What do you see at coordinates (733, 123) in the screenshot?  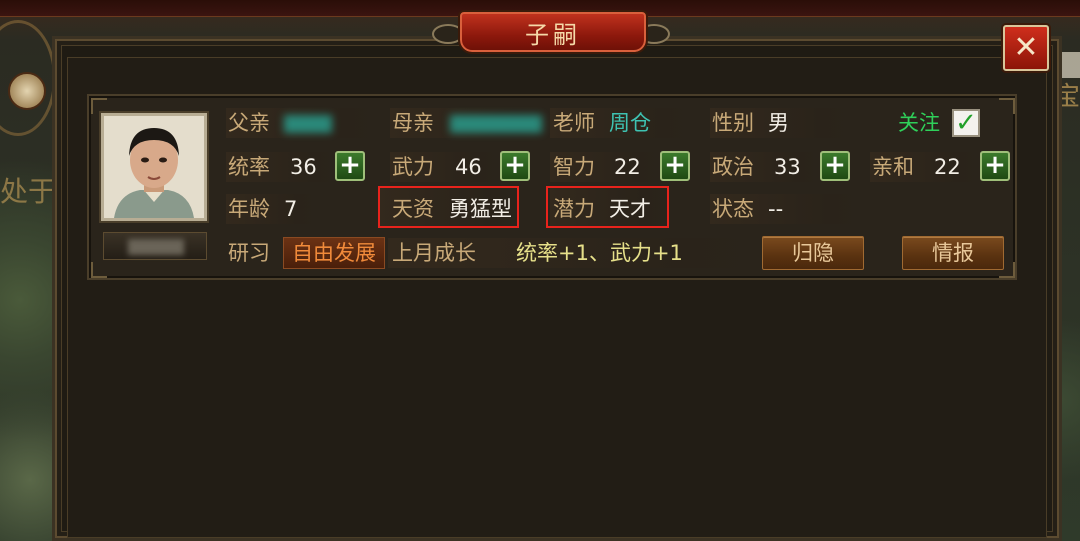 I see `gender-label: 性别` at bounding box center [733, 123].